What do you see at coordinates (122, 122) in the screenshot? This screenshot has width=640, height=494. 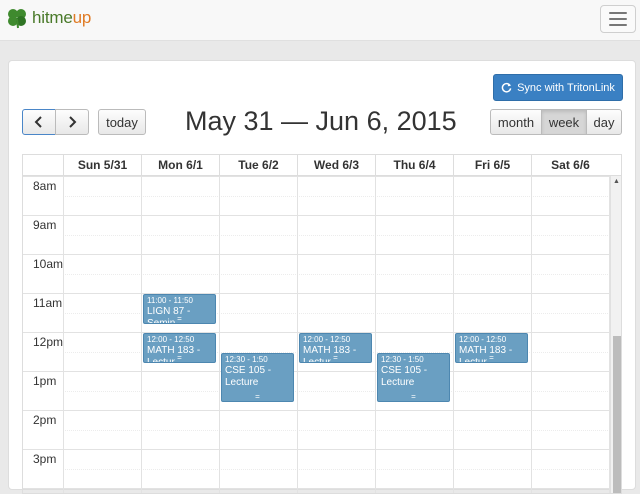 I see `today-button: today` at bounding box center [122, 122].